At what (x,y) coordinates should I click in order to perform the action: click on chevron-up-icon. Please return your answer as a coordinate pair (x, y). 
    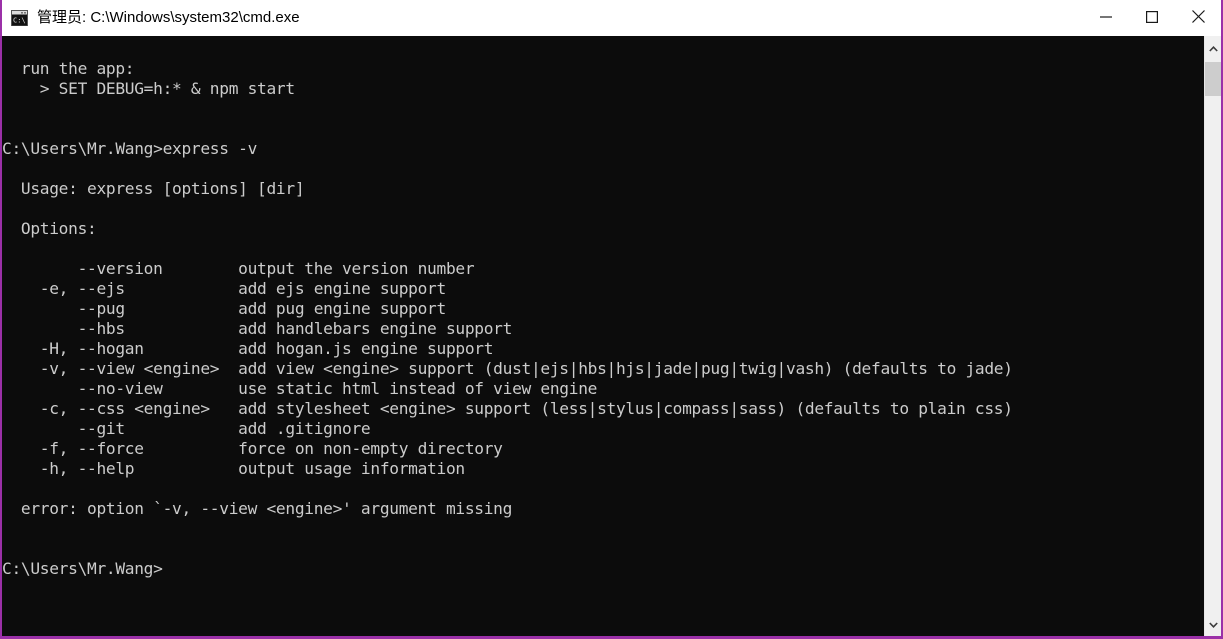
    Looking at the image, I should click on (1213, 48).